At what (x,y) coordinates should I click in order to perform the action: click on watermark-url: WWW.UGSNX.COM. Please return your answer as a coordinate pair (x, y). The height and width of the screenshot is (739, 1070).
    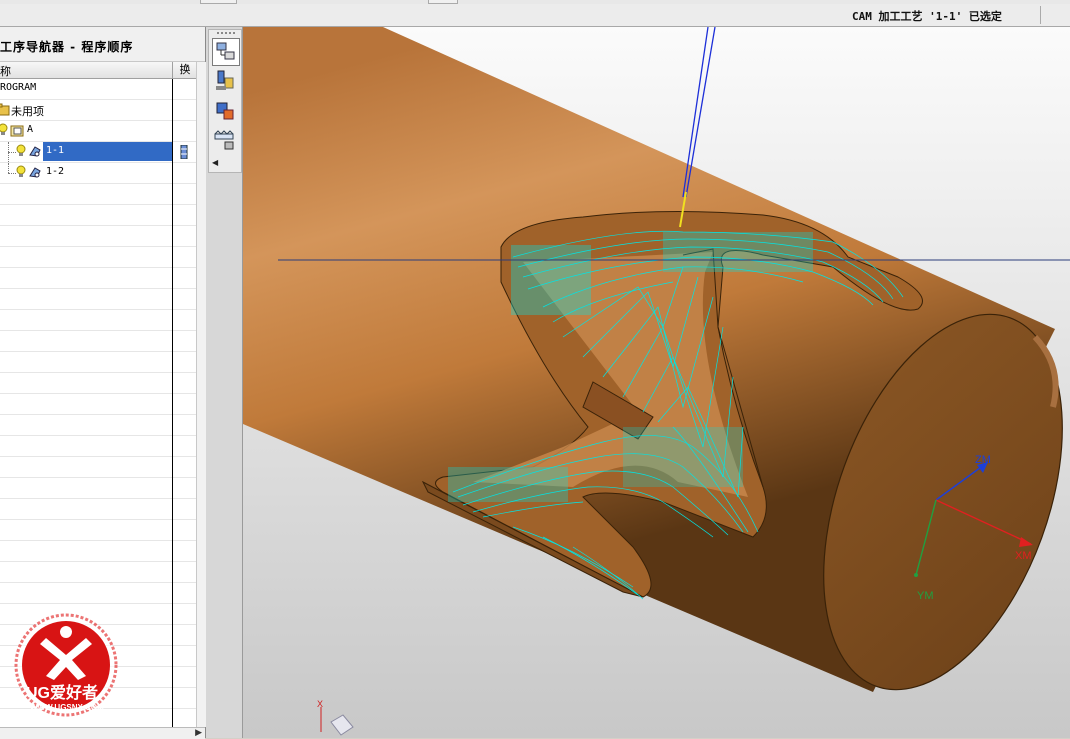
    Looking at the image, I should click on (67, 707).